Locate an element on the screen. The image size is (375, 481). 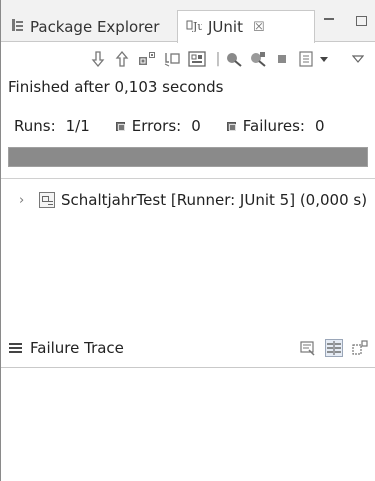
runs-value: 1/1 is located at coordinates (77, 126).